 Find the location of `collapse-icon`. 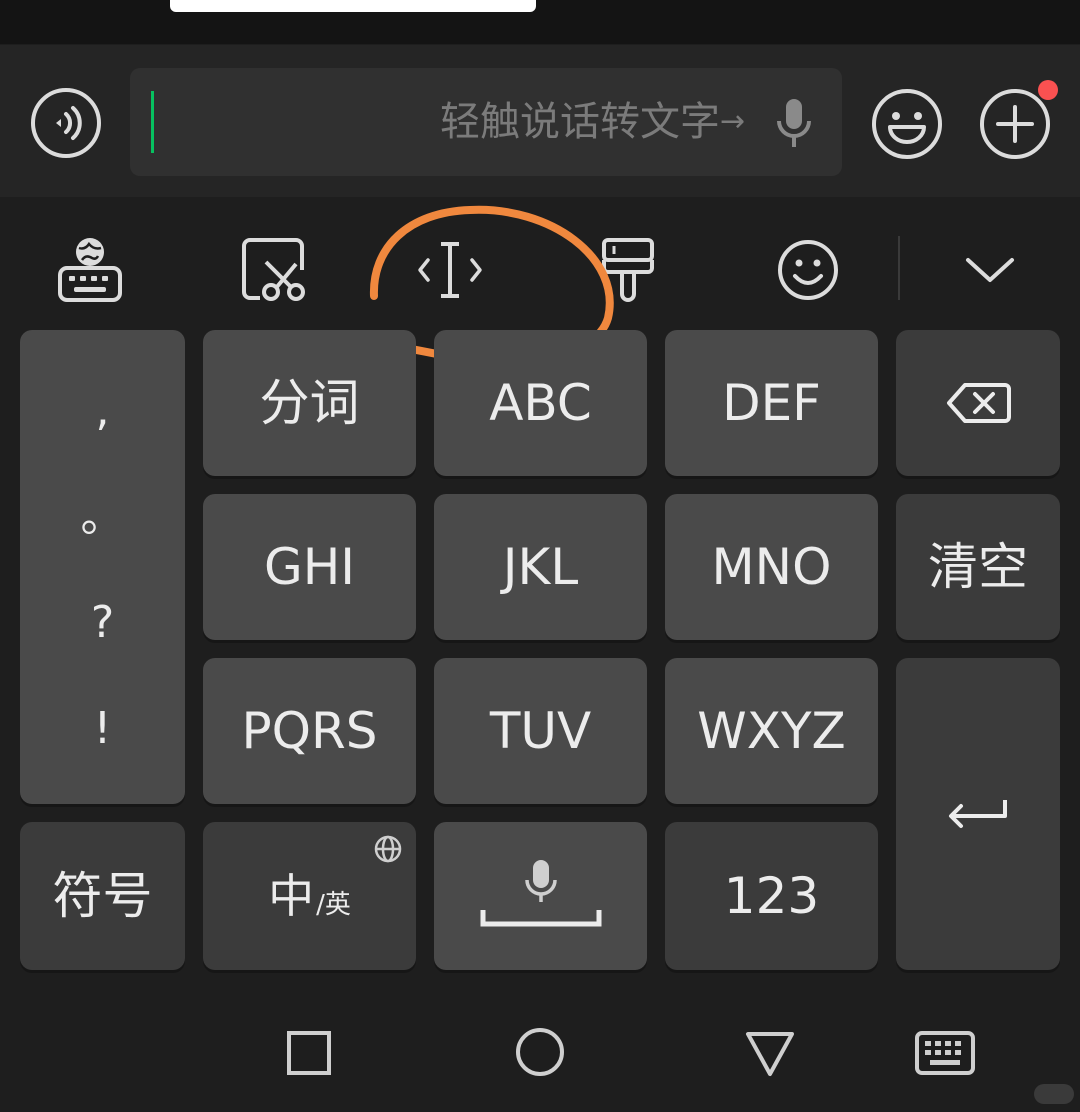

collapse-icon is located at coordinates (990, 270).